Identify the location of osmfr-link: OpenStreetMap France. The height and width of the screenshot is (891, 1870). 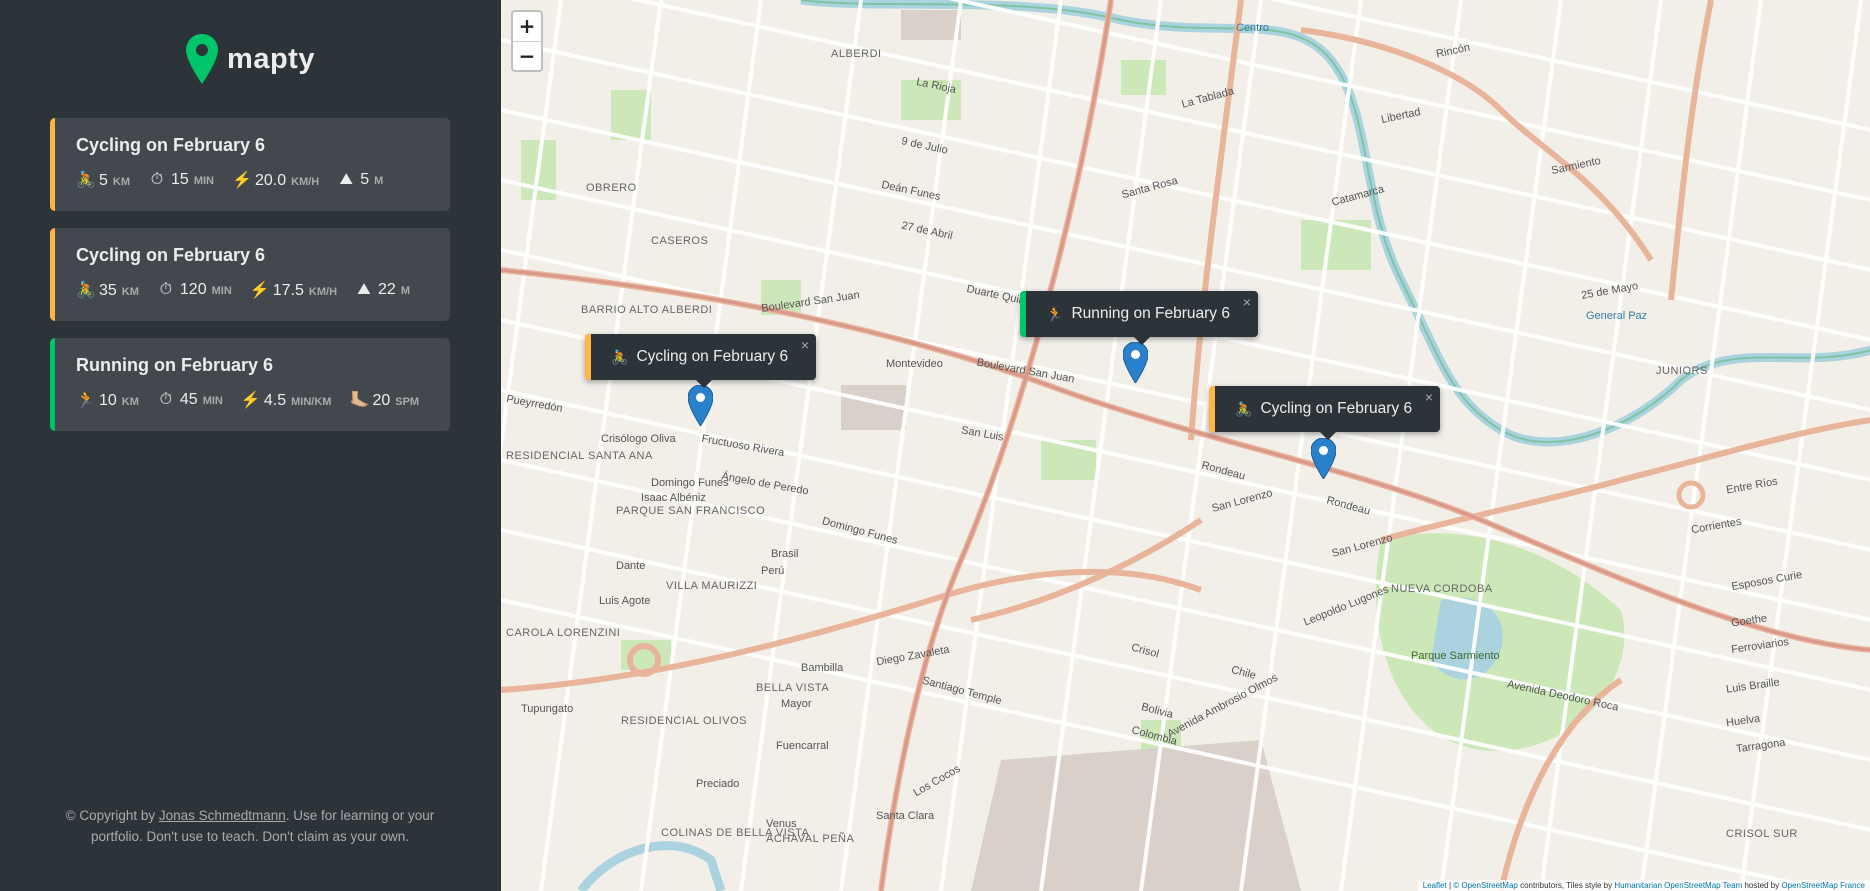
(1823, 885).